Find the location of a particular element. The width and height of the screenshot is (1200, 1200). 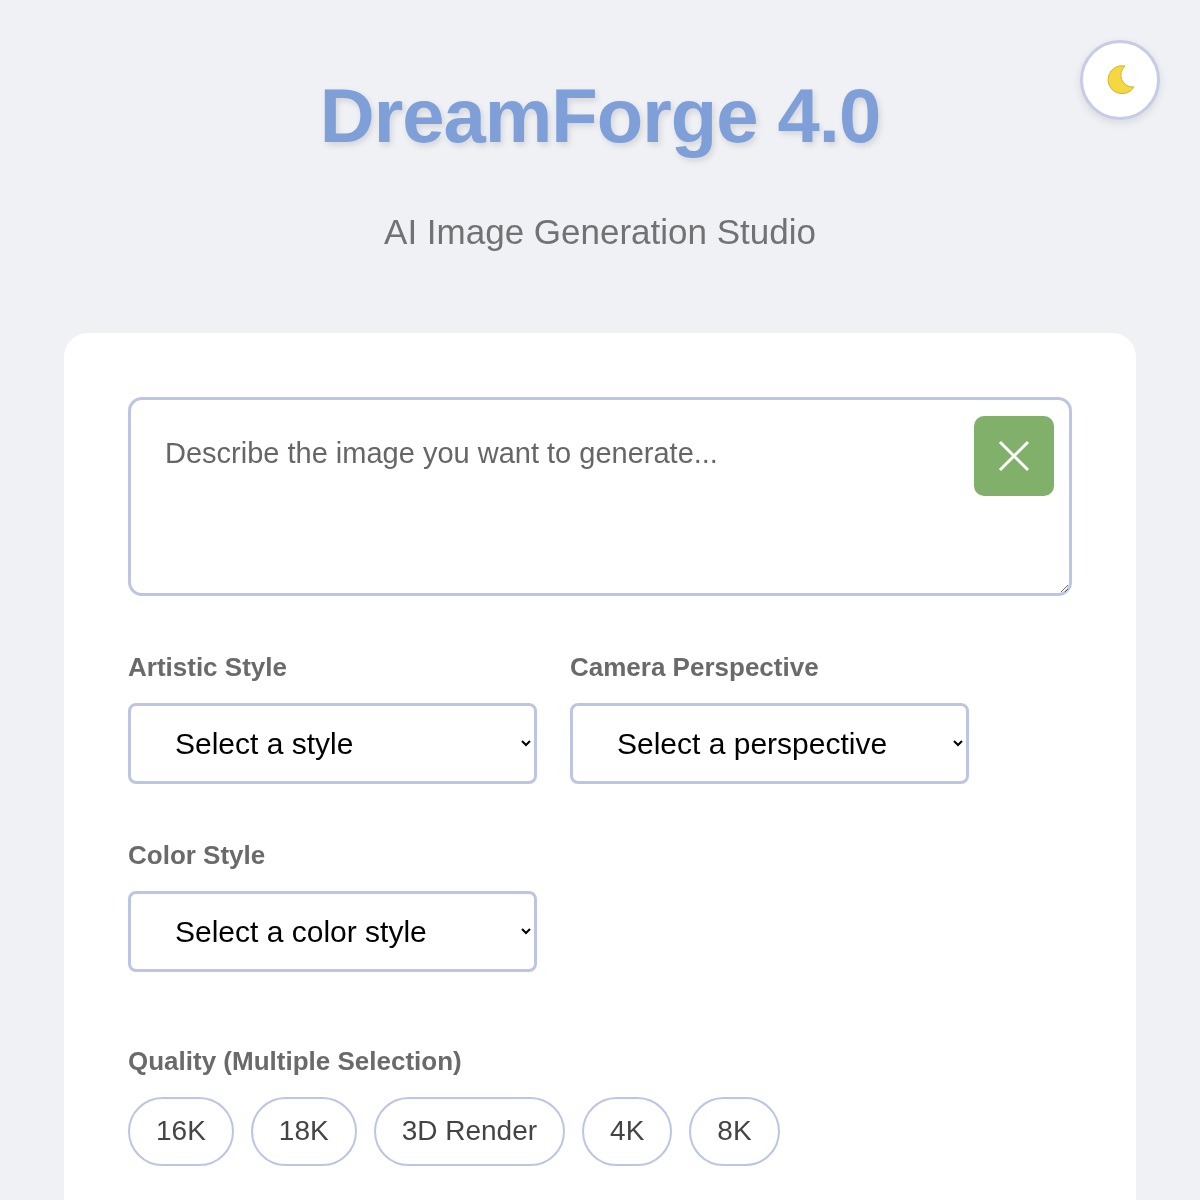

field-label: Quality (Multiple Selection) is located at coordinates (295, 1061).